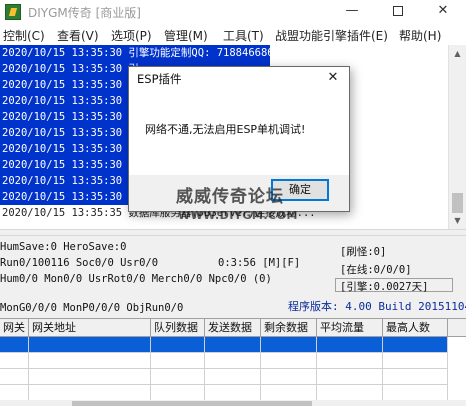 The image size is (466, 406). Describe the element at coordinates (92, 308) in the screenshot. I see `monster-status: MonG0/0/0 MonP0/0/0 ObjRun0/0` at that location.